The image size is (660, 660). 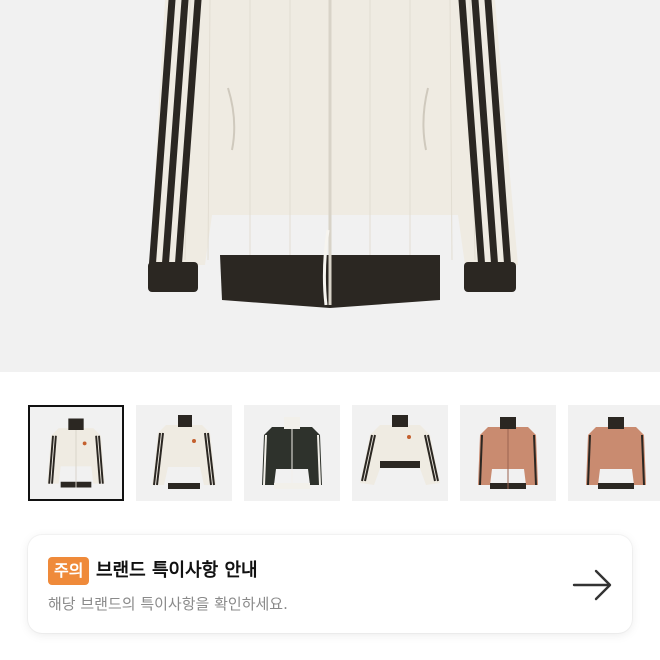 What do you see at coordinates (69, 571) in the screenshot?
I see `caution-badge: 주의` at bounding box center [69, 571].